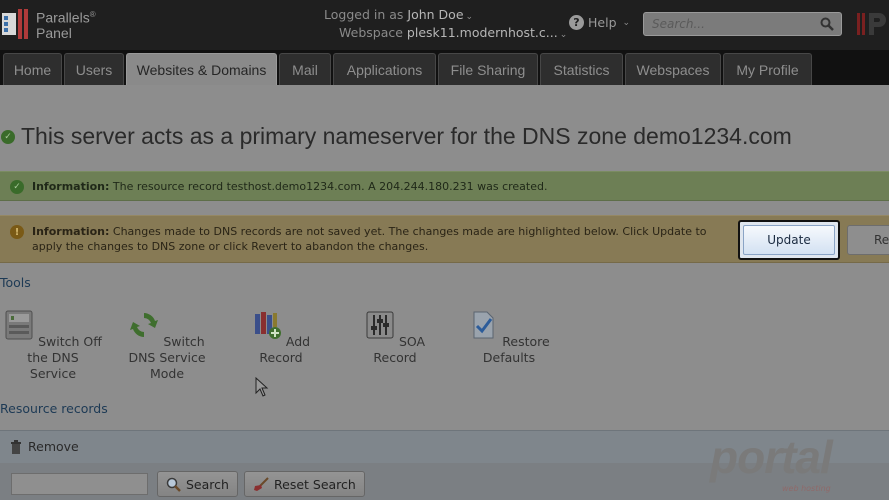 This screenshot has height=500, width=889. I want to click on tab-webspaces: Webspaces, so click(673, 69).